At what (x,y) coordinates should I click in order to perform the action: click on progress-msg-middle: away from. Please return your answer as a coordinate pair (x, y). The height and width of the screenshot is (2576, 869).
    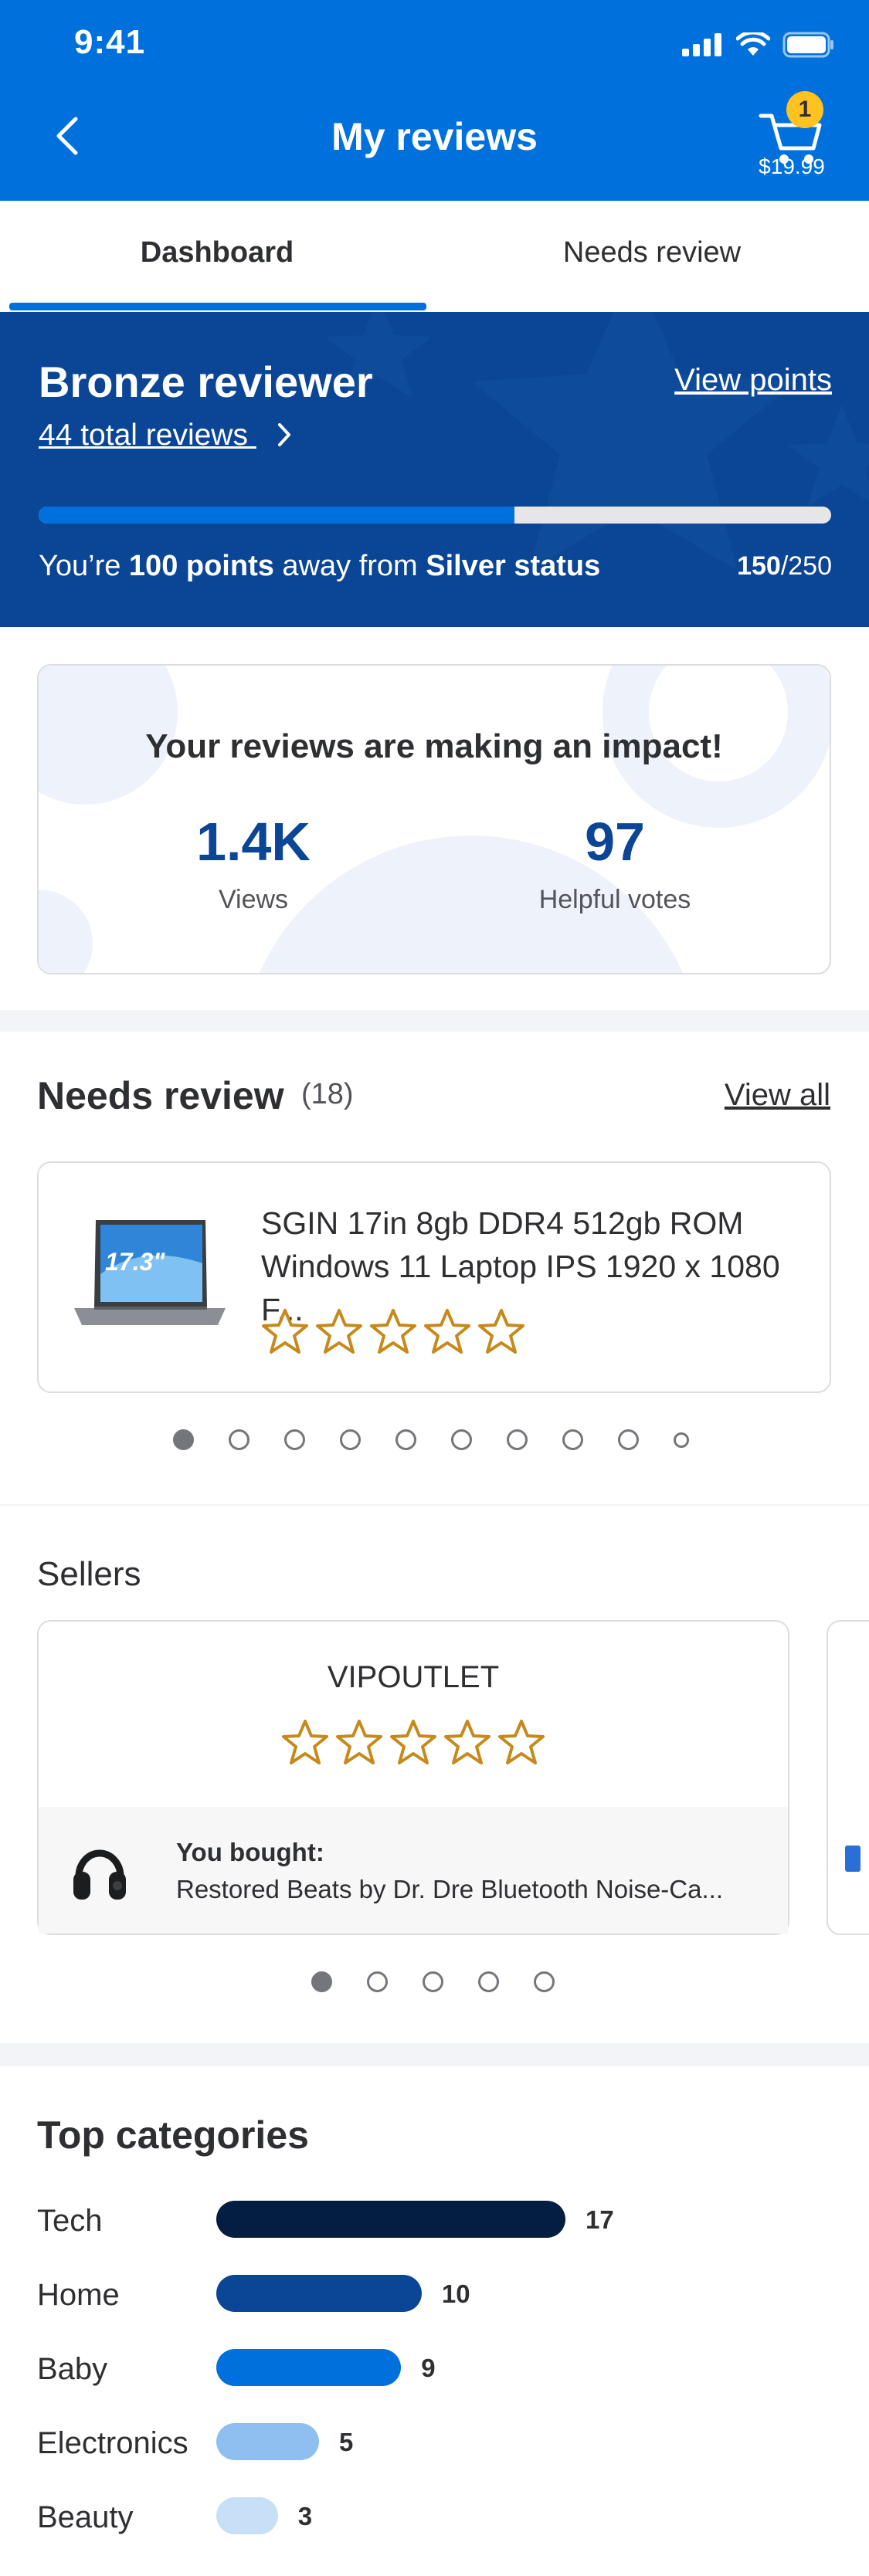
    Looking at the image, I should click on (350, 566).